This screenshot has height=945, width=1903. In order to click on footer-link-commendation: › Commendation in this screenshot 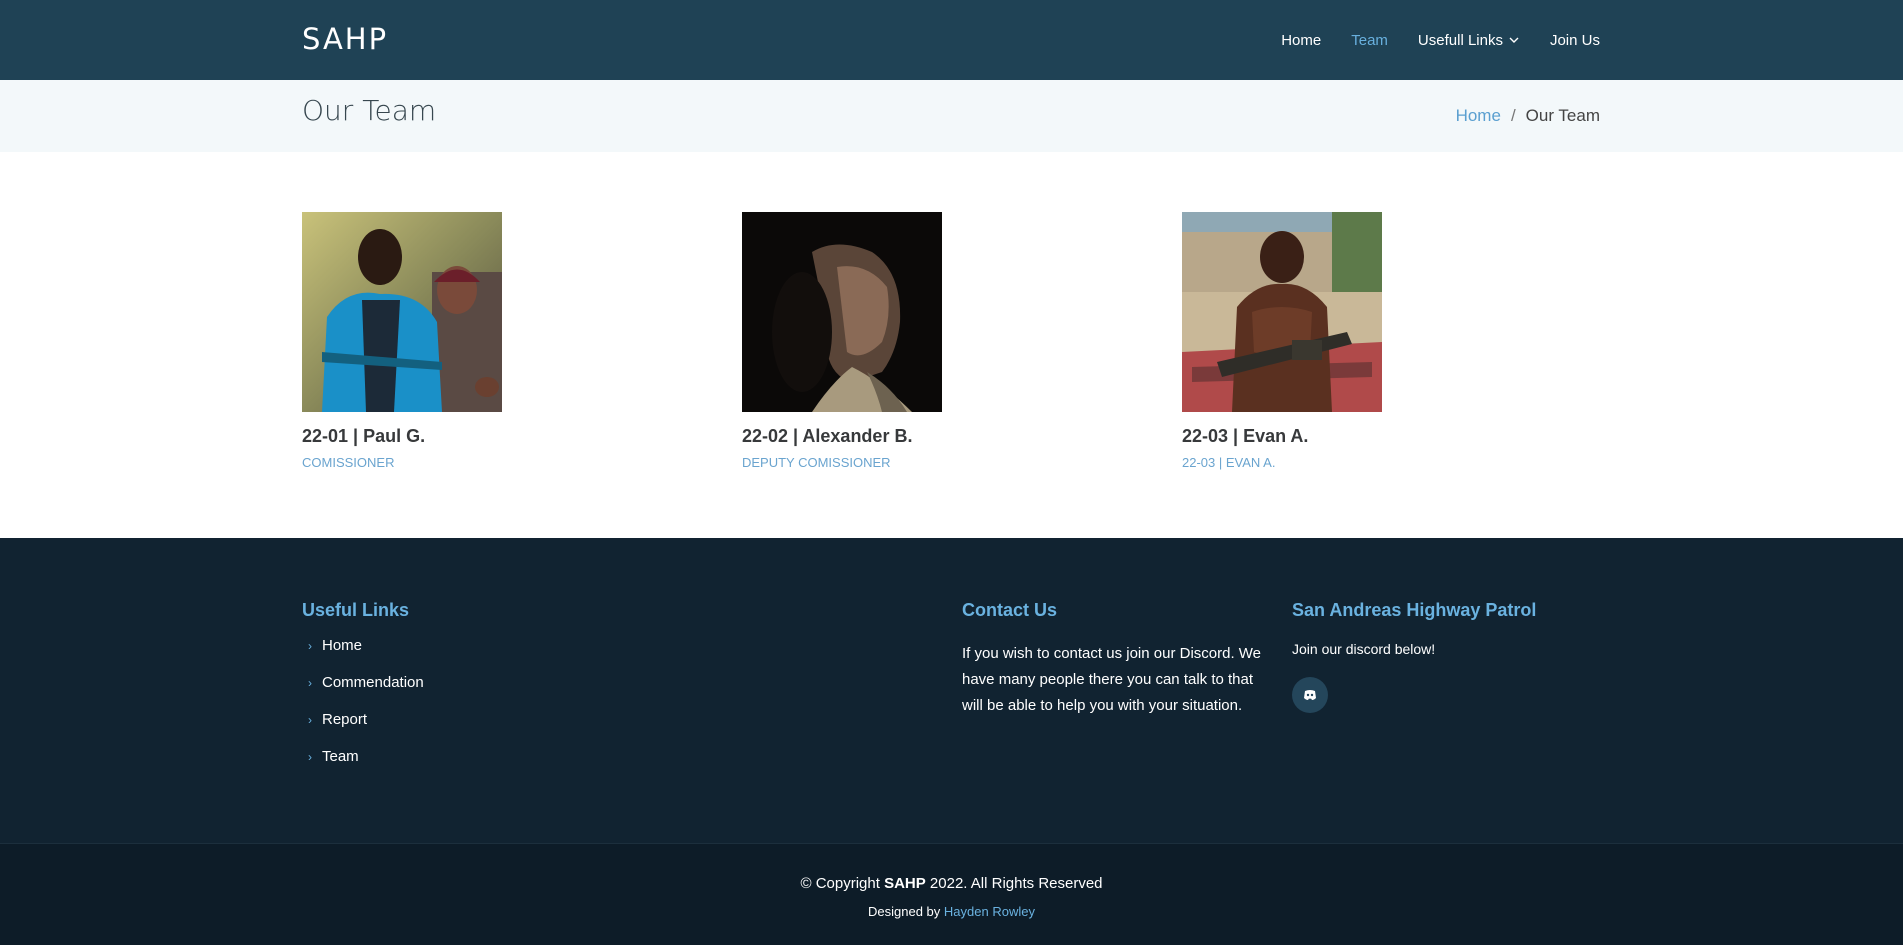, I will do `click(366, 682)`.